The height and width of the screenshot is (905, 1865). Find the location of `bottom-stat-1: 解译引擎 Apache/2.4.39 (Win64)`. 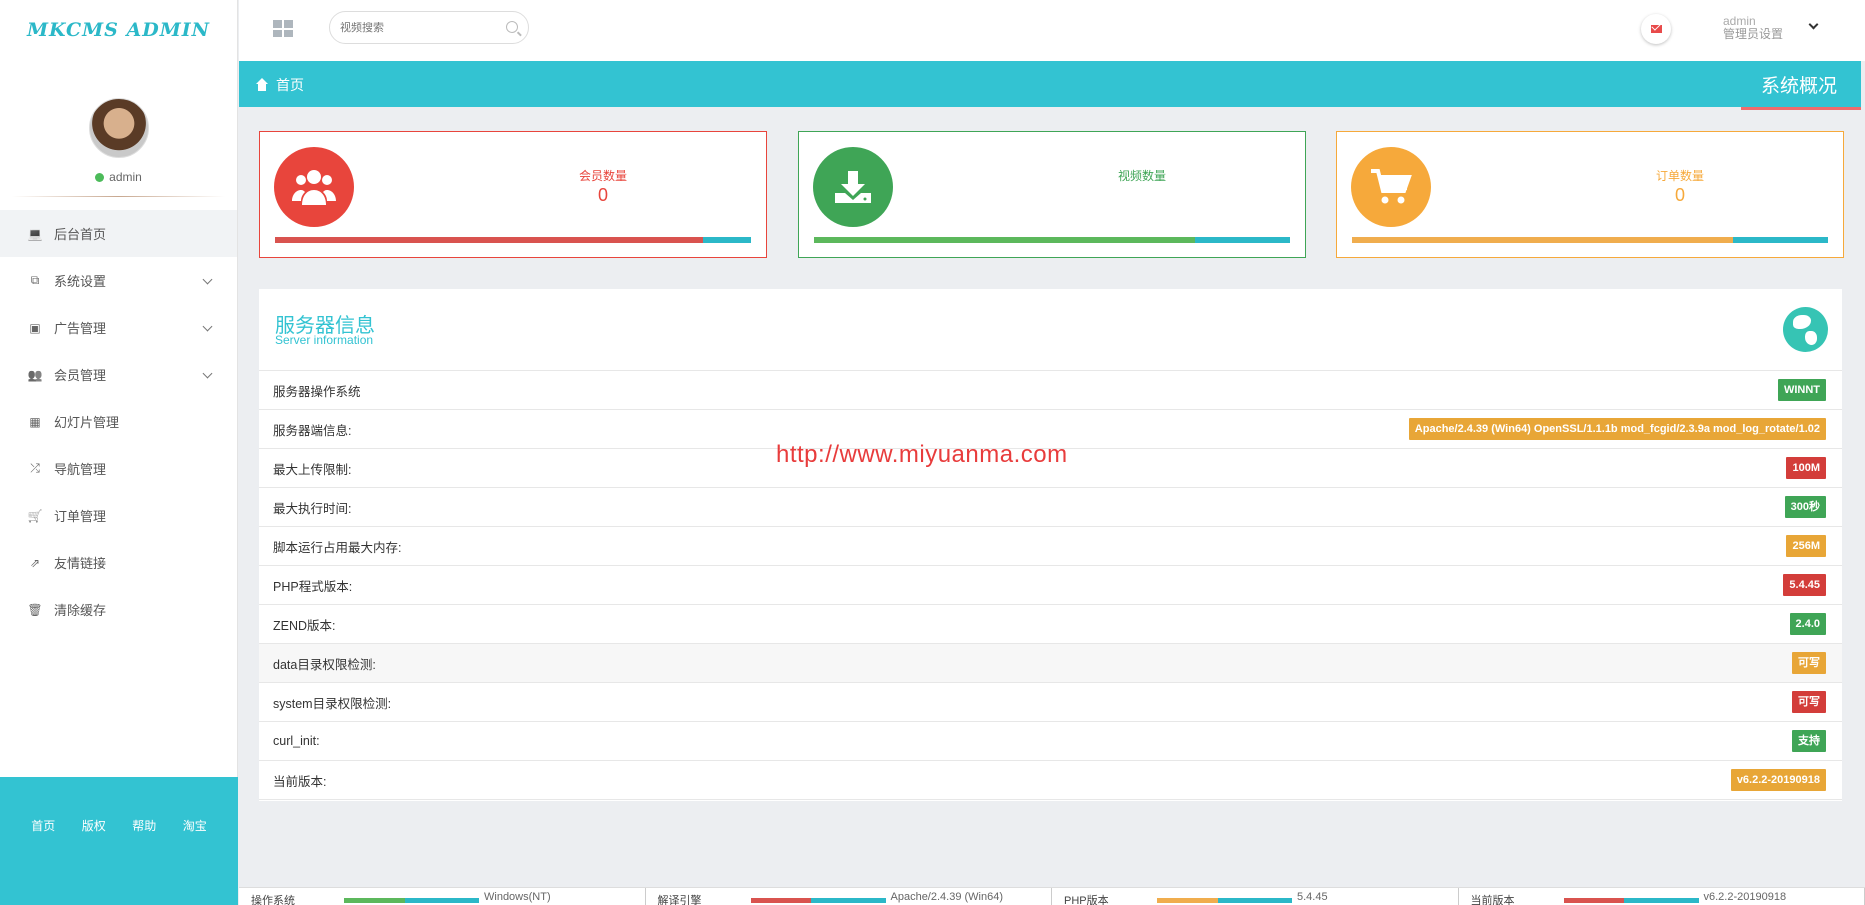

bottom-stat-1: 解译引擎 Apache/2.4.39 (Win64) is located at coordinates (849, 896).